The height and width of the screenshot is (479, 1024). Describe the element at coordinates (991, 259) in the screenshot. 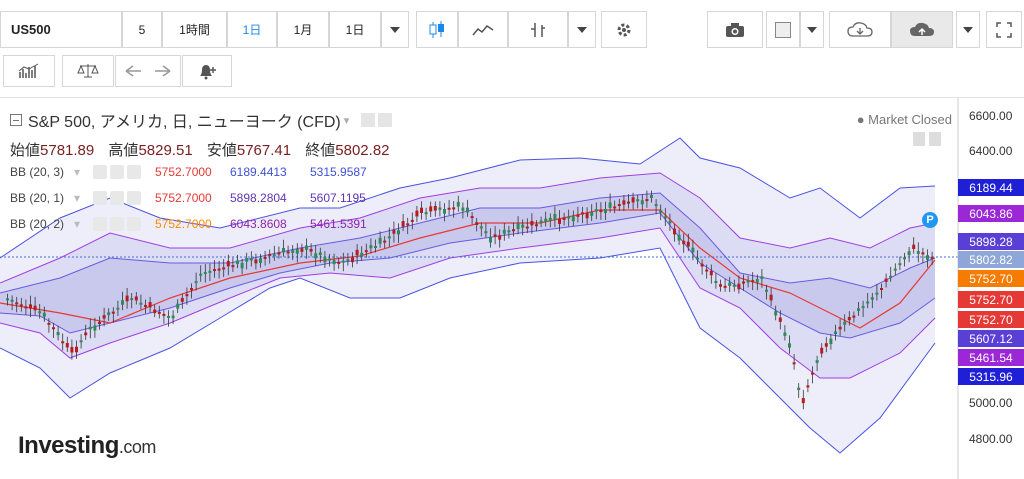

I see `price-tag: 5802.82` at that location.